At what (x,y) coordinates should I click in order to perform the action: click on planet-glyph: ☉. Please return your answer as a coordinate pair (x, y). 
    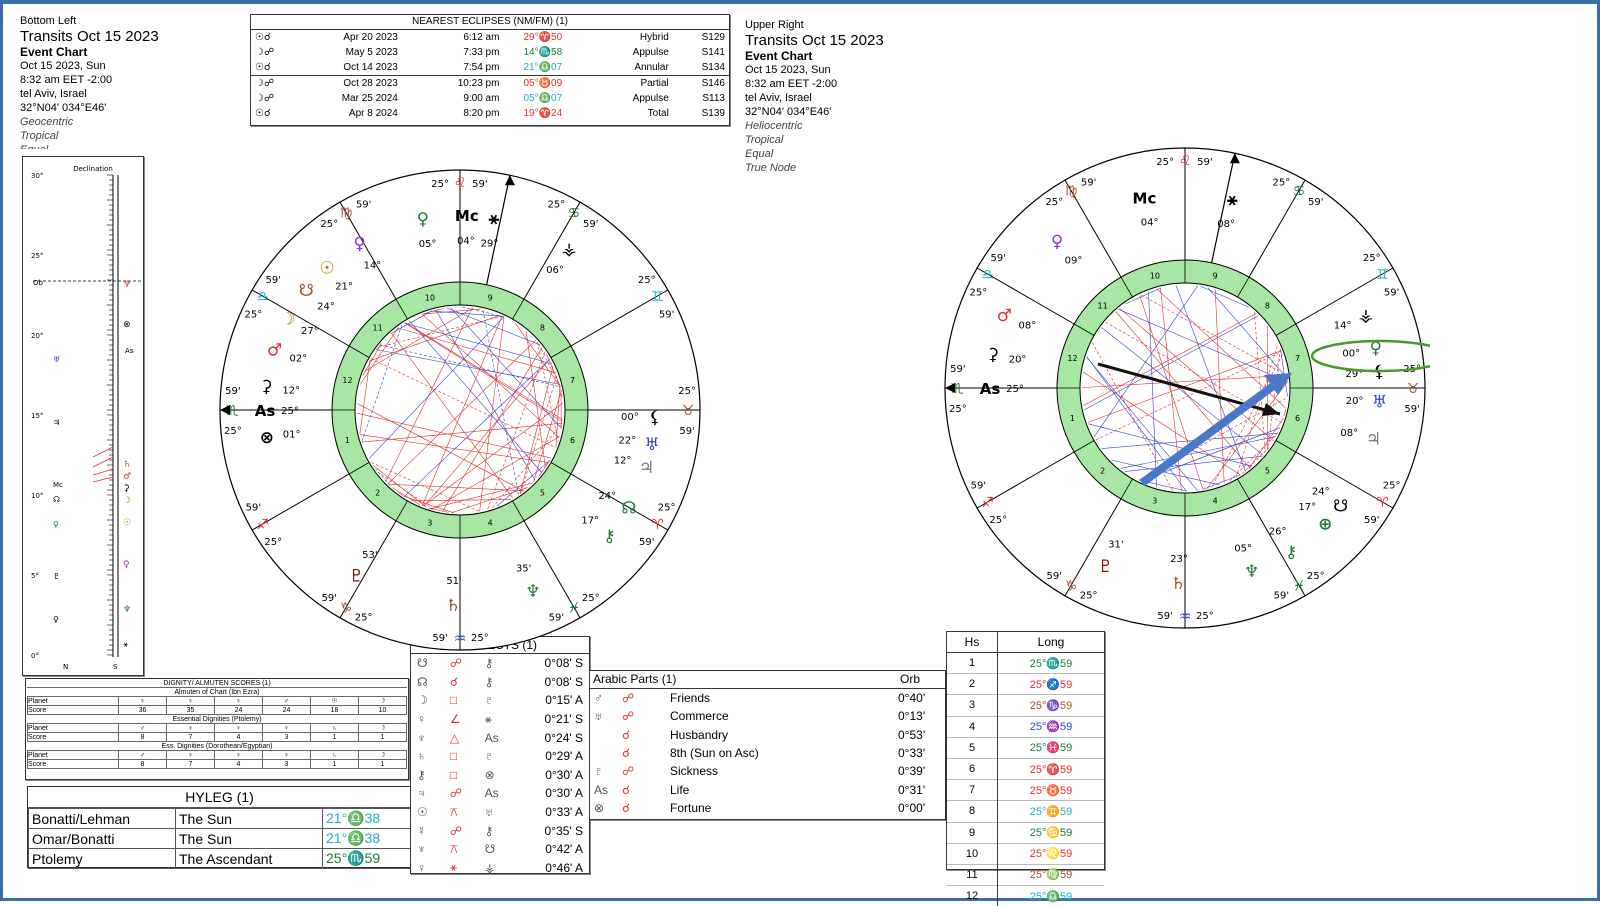
    Looking at the image, I should click on (326, 268).